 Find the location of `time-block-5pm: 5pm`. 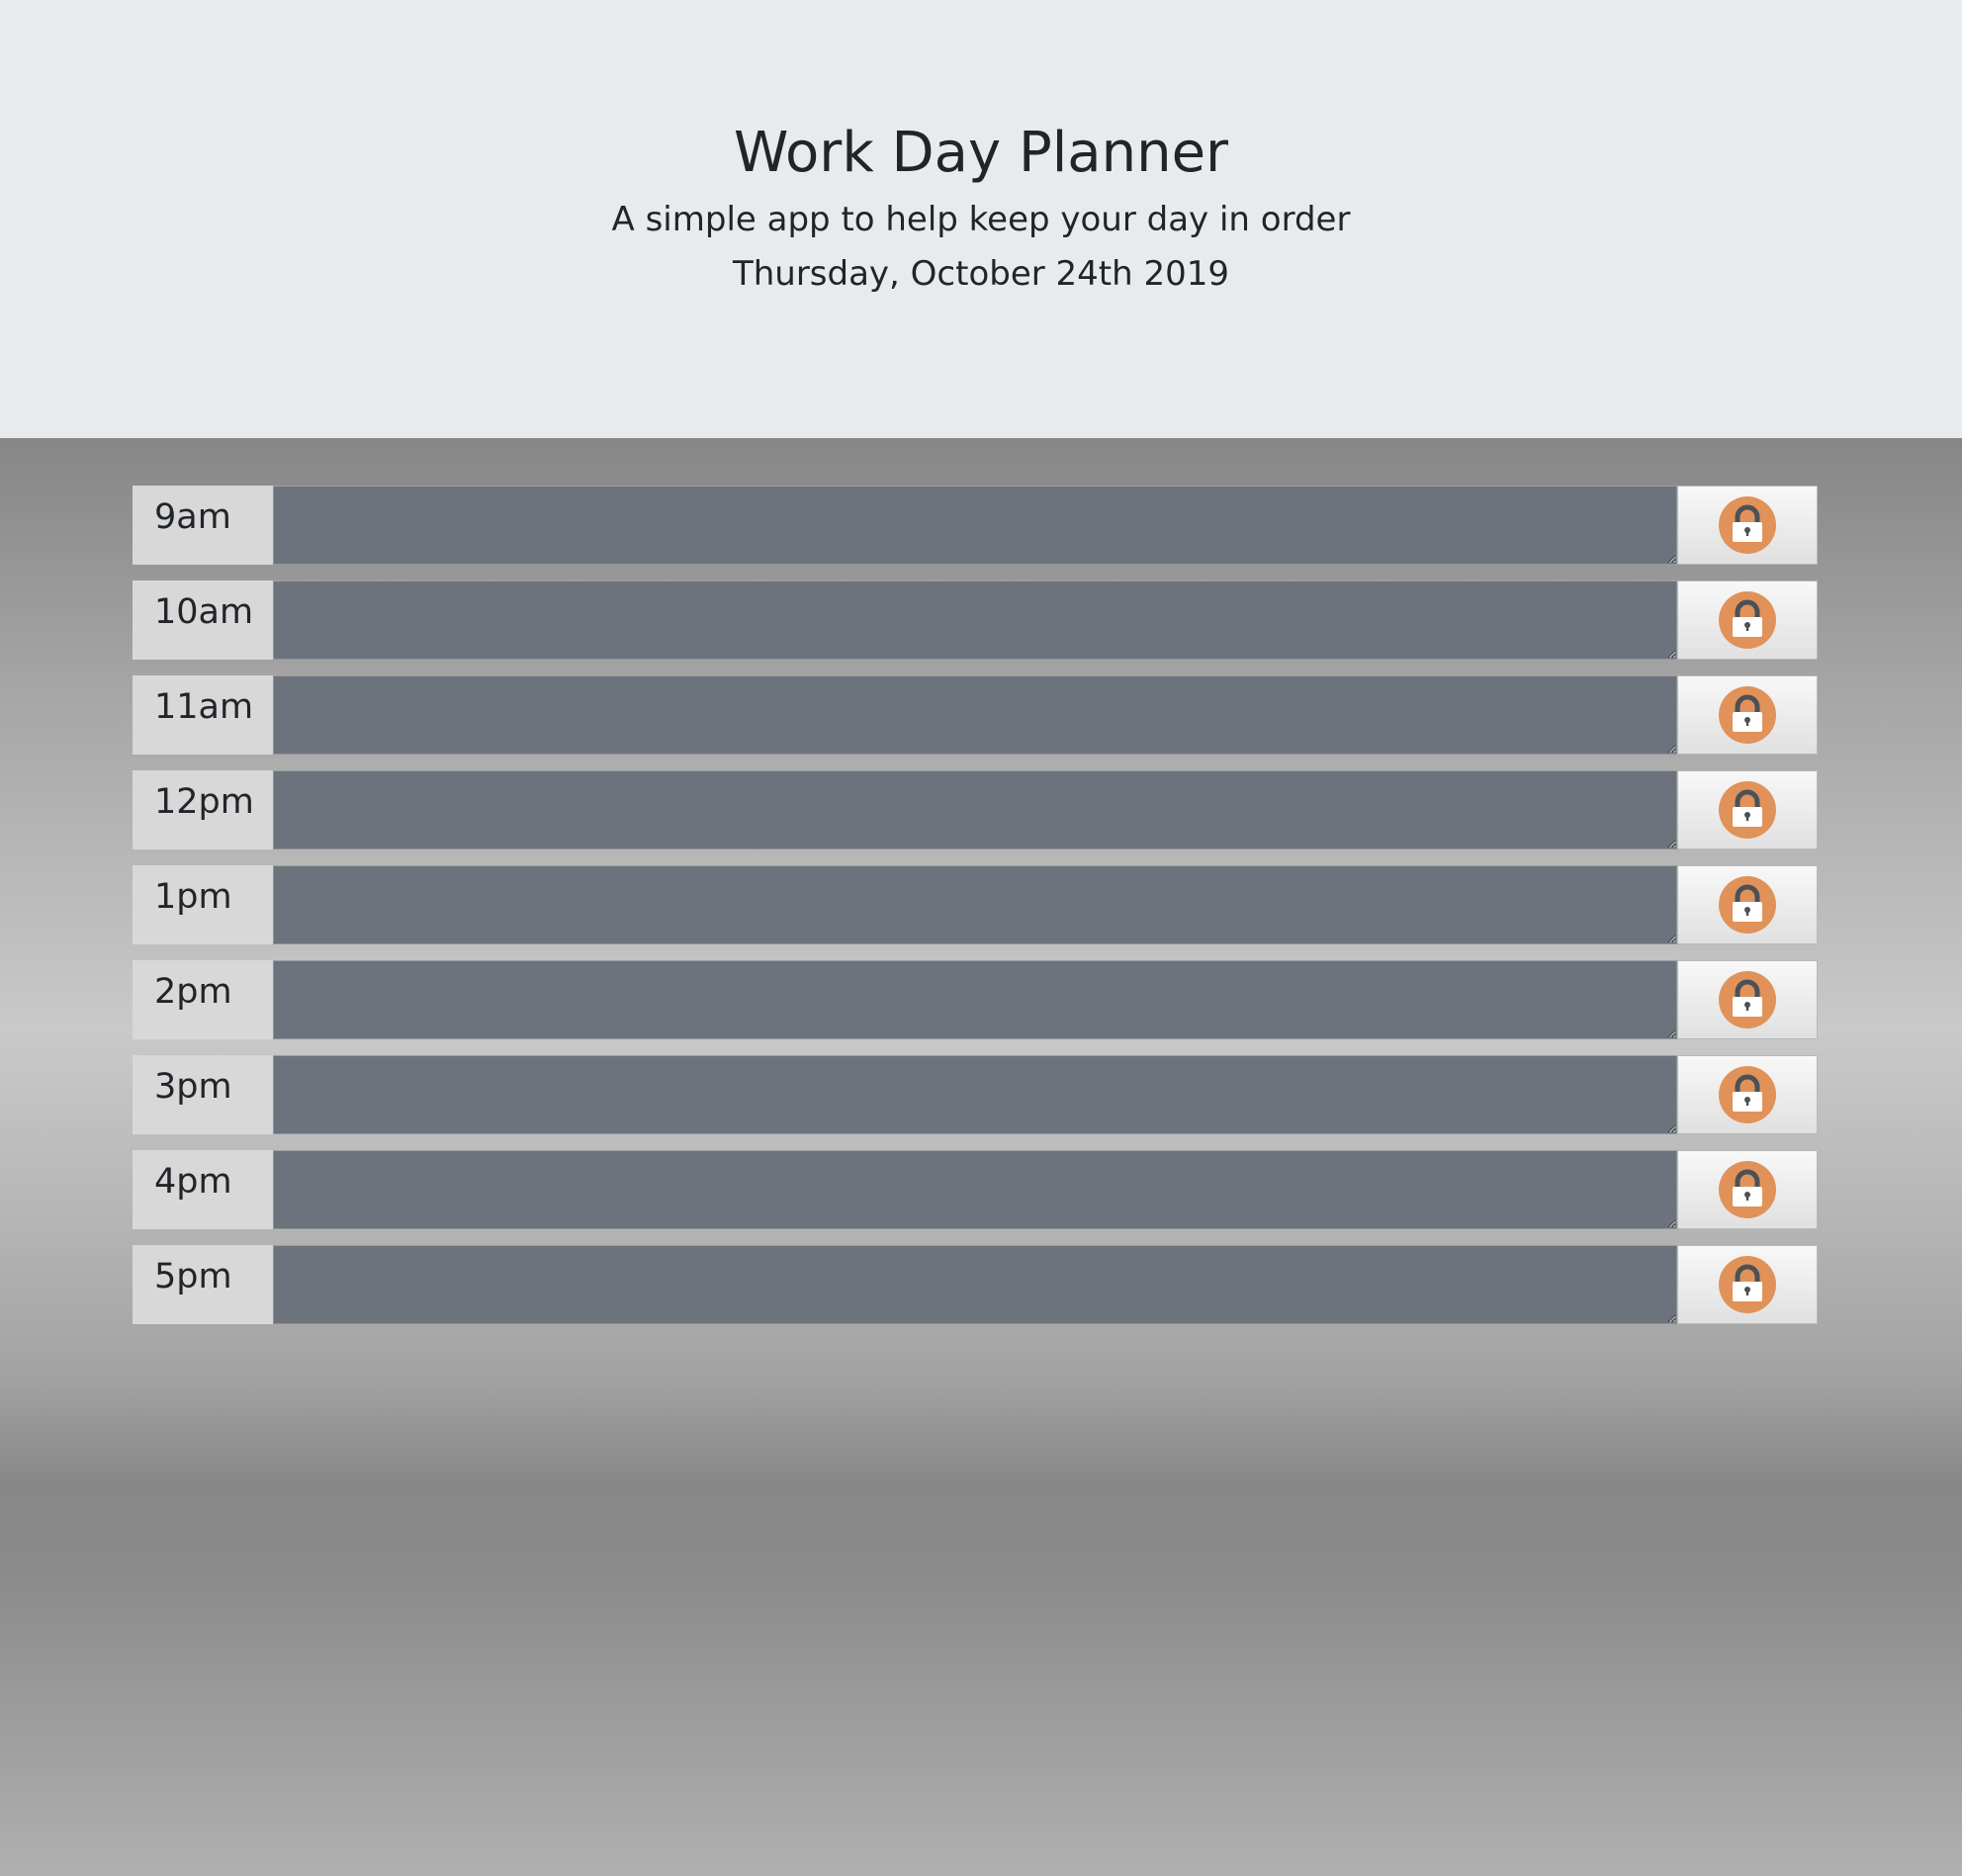

time-block-5pm: 5pm is located at coordinates (977, 1284).